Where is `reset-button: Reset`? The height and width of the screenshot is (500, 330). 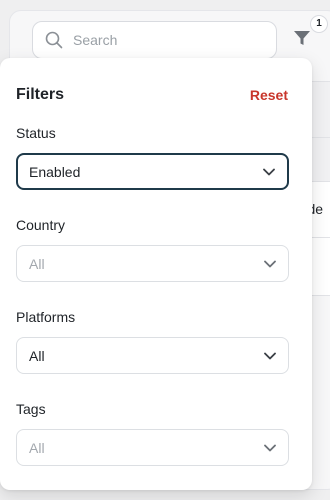
reset-button: Reset is located at coordinates (269, 95).